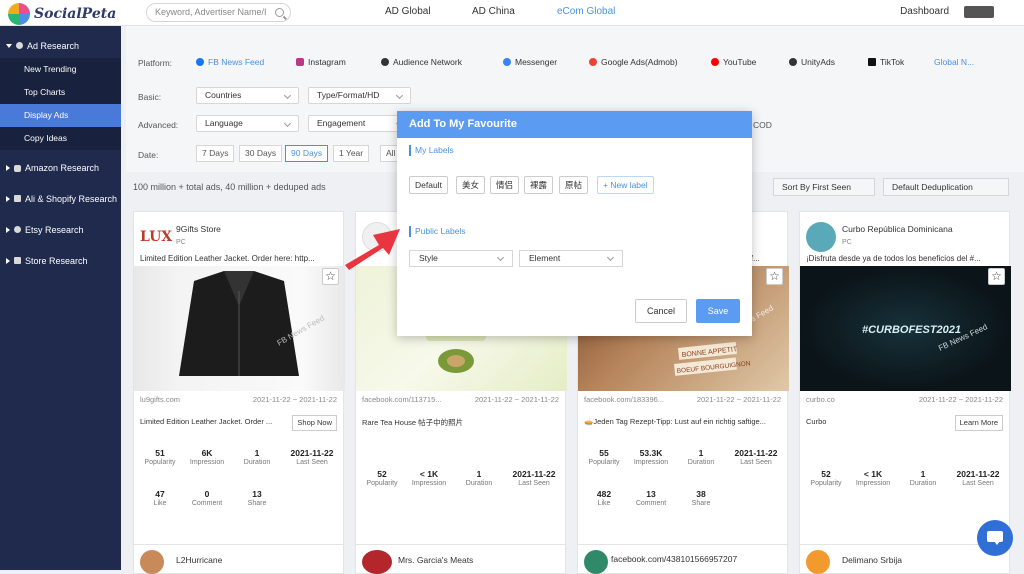 This screenshot has width=1024, height=574. What do you see at coordinates (571, 258) in the screenshot?
I see `element-select: Element` at bounding box center [571, 258].